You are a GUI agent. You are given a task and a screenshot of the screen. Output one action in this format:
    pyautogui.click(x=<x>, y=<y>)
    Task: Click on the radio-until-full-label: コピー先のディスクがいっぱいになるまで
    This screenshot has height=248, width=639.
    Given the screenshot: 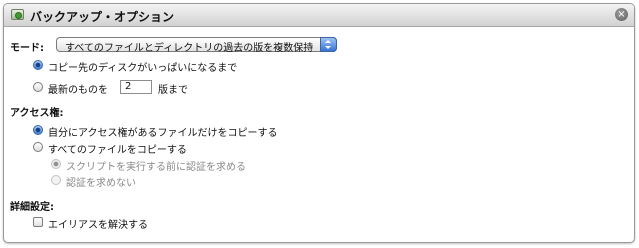 What is the action you would take?
    pyautogui.click(x=142, y=66)
    